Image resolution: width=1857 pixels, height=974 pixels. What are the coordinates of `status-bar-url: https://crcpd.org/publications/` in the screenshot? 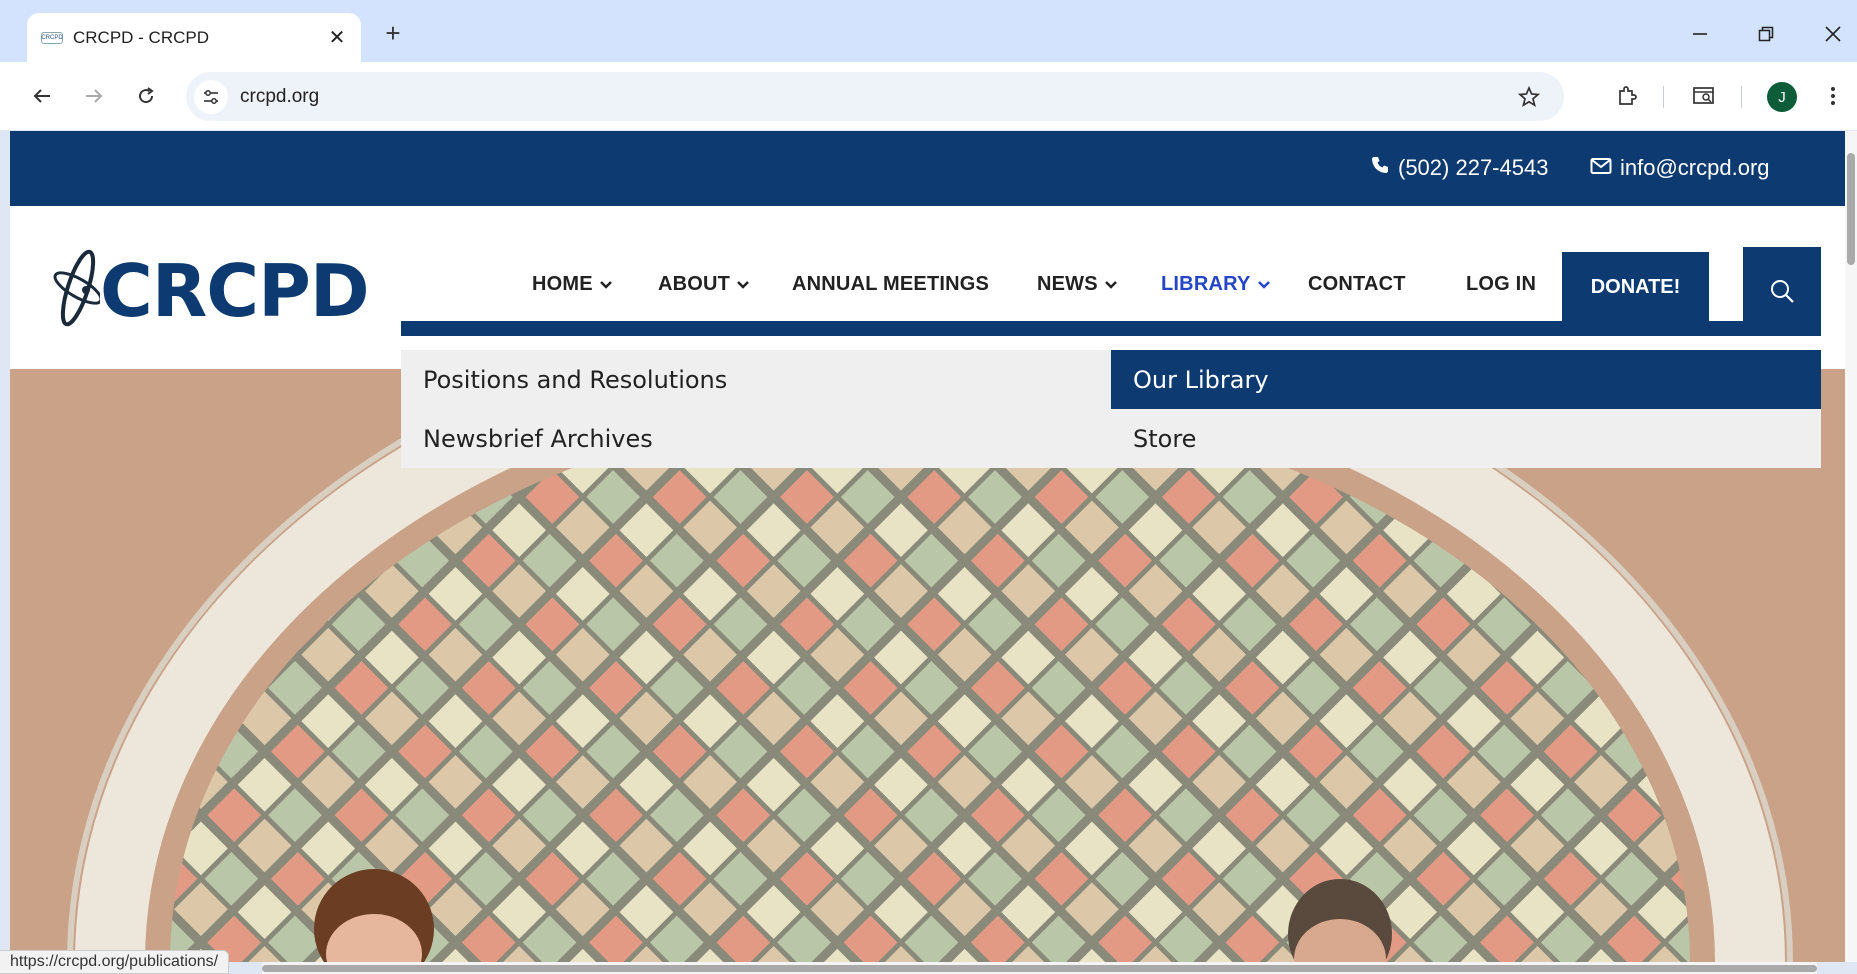 It's located at (115, 962).